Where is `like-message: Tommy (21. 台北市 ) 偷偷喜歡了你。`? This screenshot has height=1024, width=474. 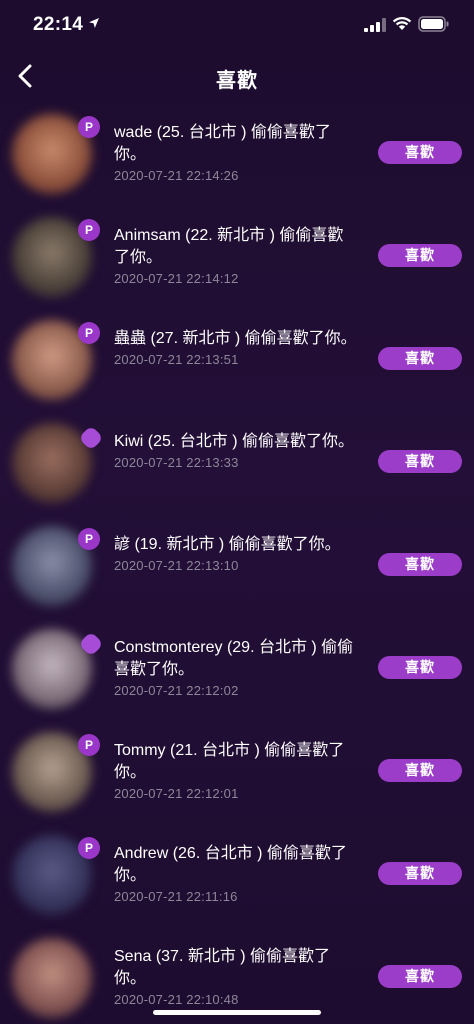
like-message: Tommy (21. 台北市 ) 偷偷喜歡了你。 is located at coordinates (229, 761).